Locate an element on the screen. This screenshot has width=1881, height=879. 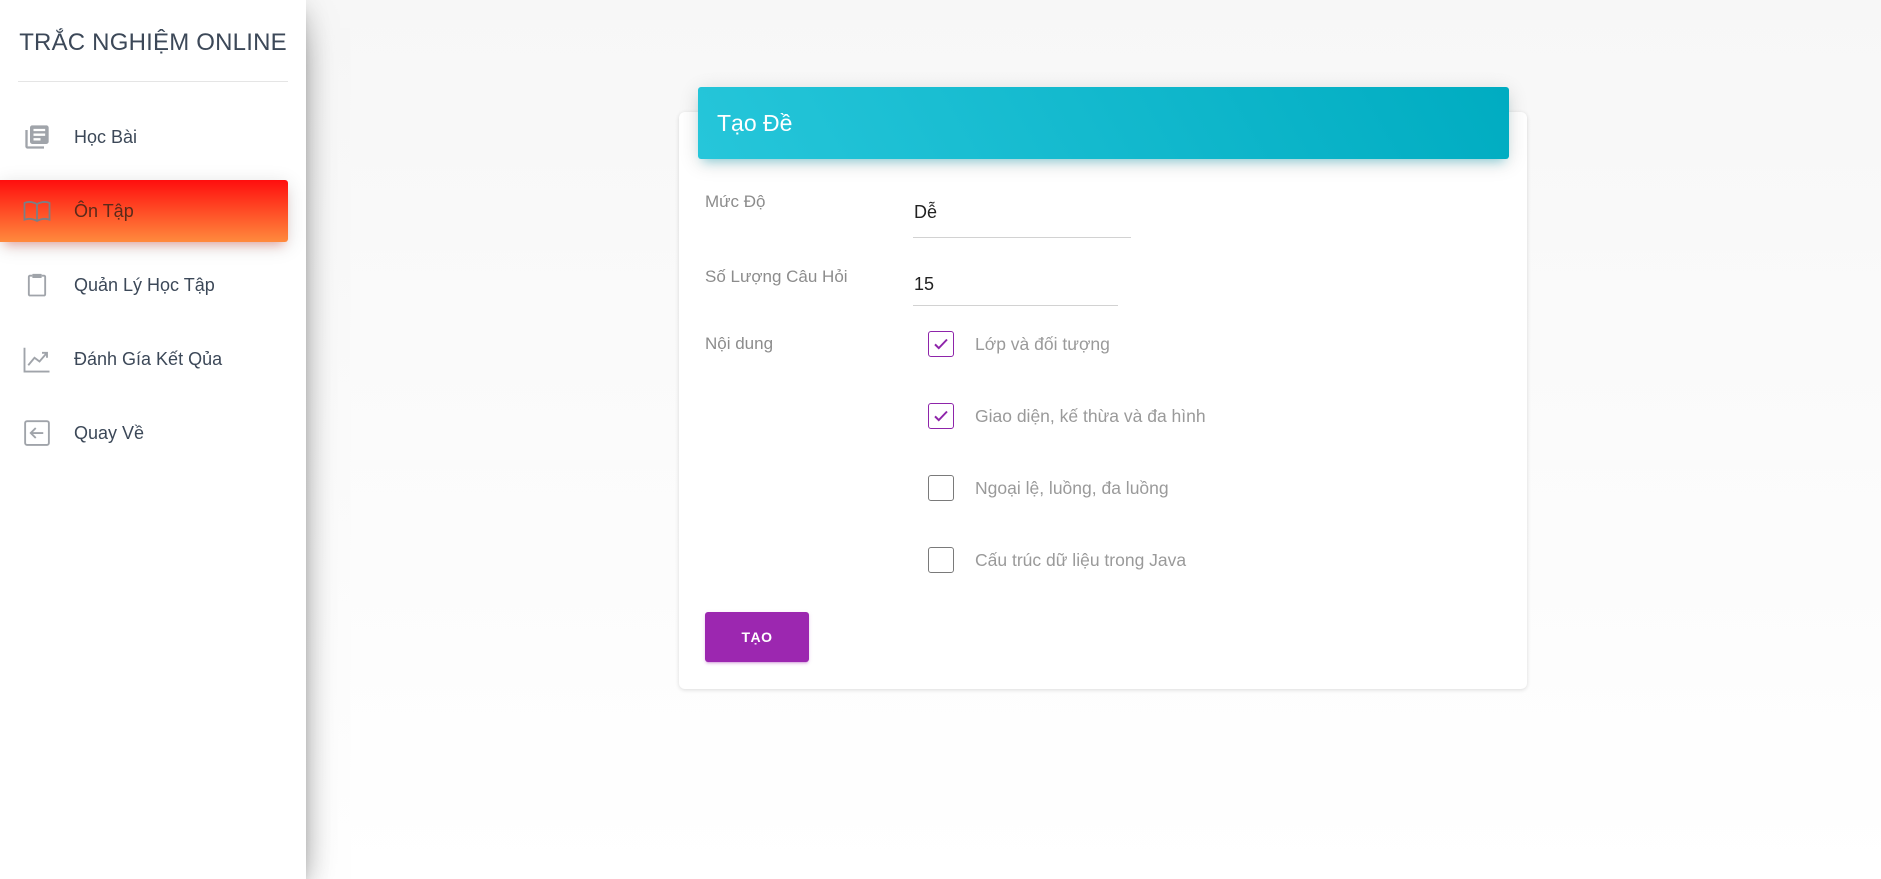
card-header: Tạo Đề is located at coordinates (1103, 123).